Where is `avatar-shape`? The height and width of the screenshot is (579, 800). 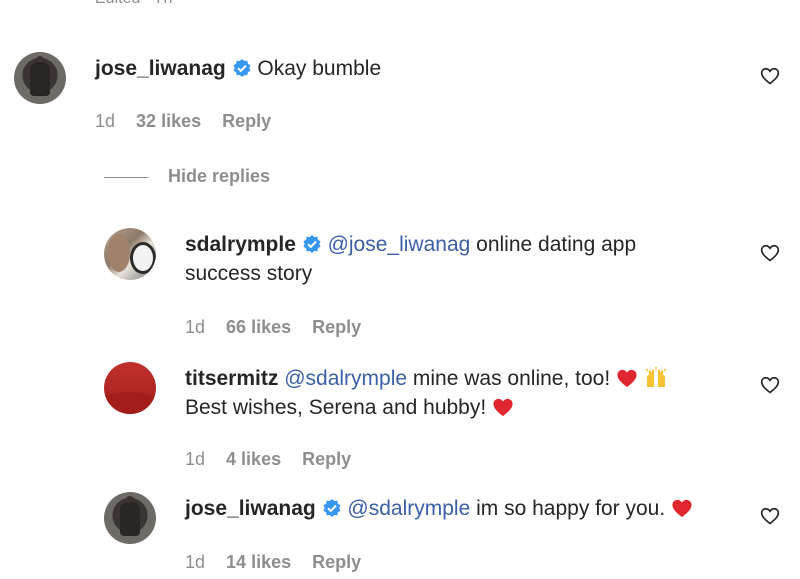 avatar-shape is located at coordinates (130, 403).